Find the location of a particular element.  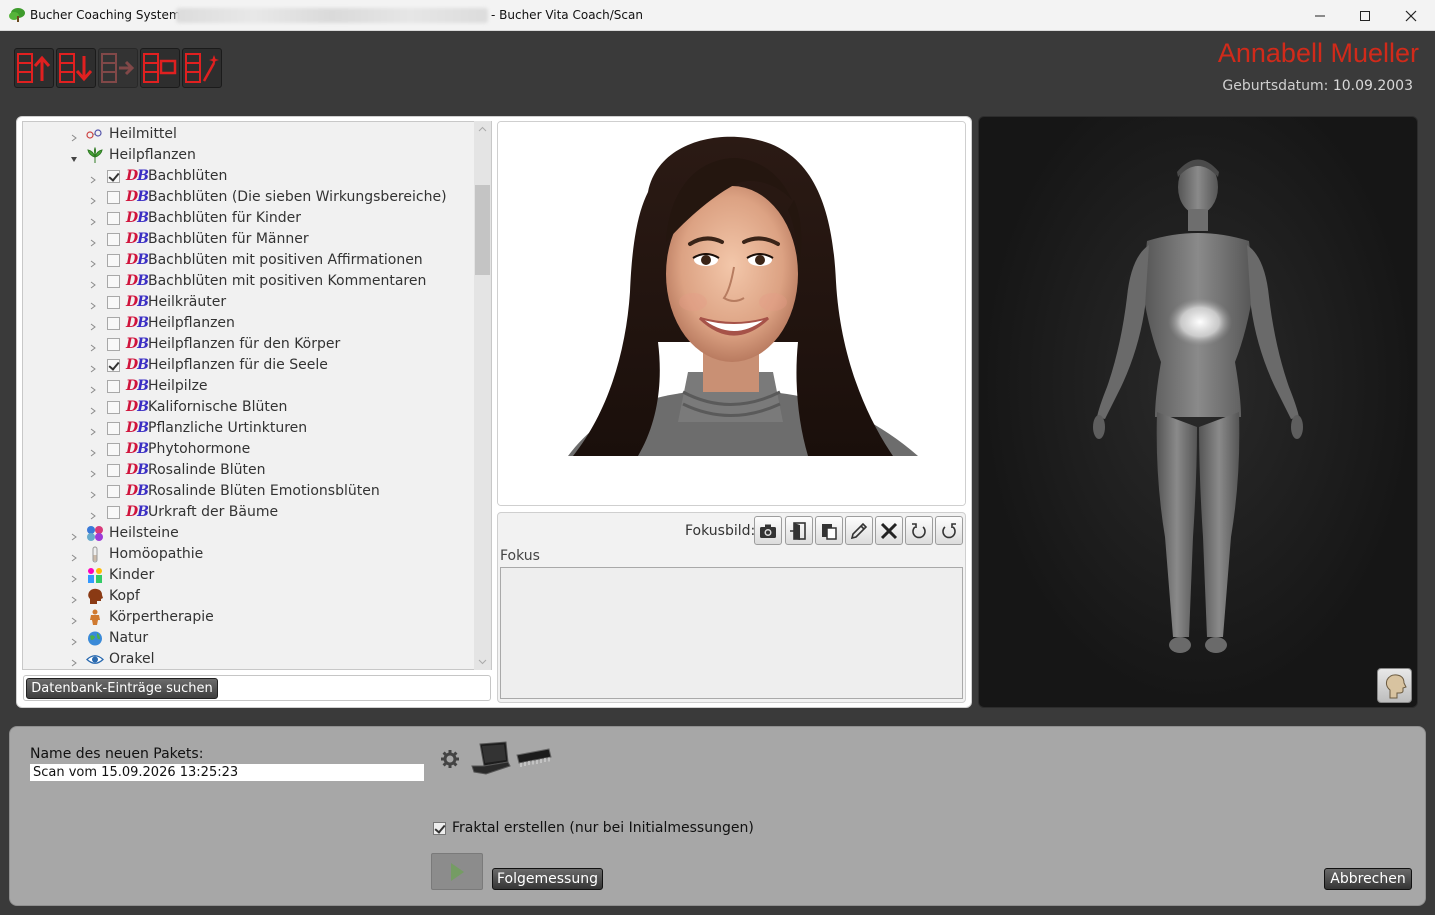

focus-paste-button is located at coordinates (829, 530).